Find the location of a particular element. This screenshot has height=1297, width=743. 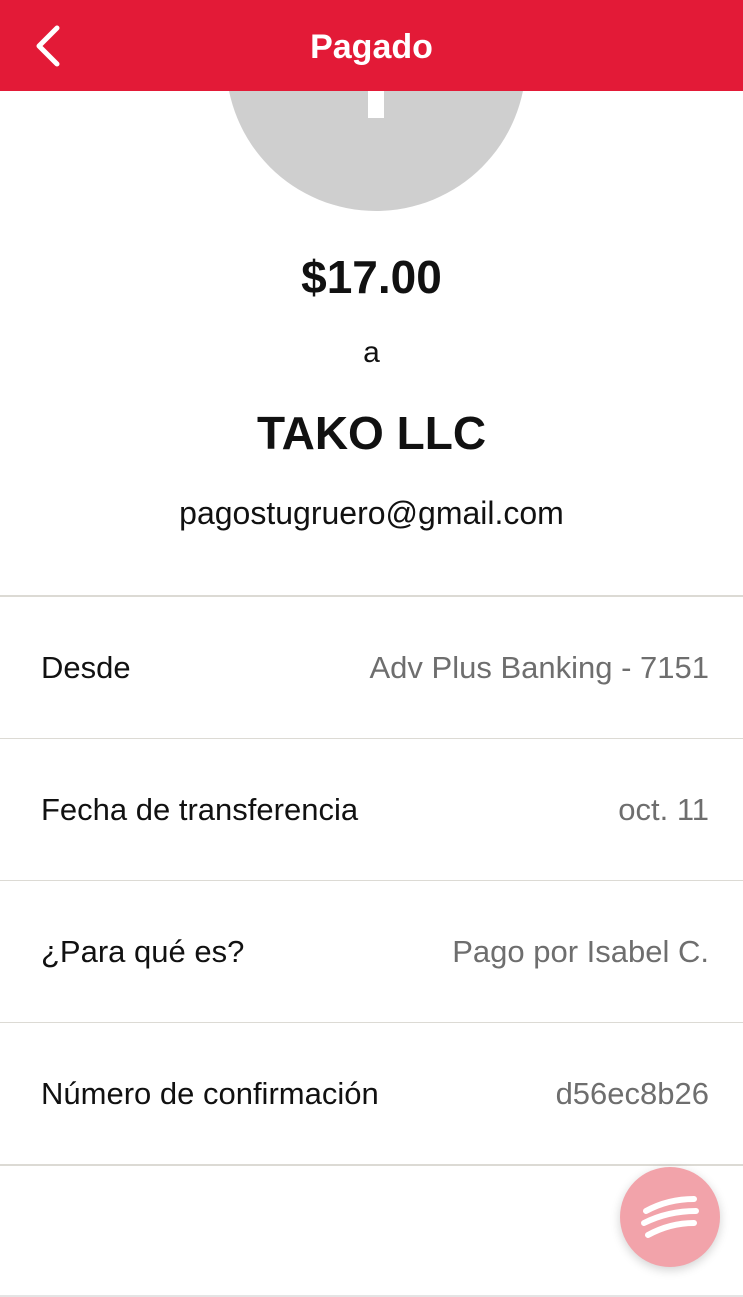

detail-row-transfer-date: Fecha de transferencia oct. 11 is located at coordinates (371, 810).